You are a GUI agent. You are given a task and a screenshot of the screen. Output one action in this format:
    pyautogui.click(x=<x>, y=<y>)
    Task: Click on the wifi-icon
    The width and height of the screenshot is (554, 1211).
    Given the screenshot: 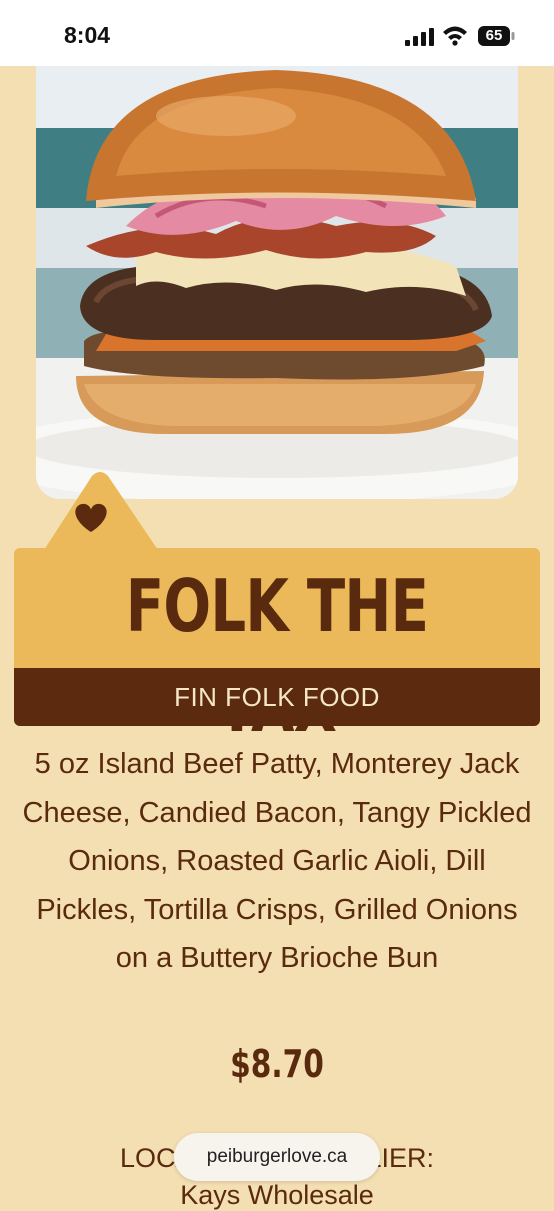 What is the action you would take?
    pyautogui.click(x=455, y=36)
    